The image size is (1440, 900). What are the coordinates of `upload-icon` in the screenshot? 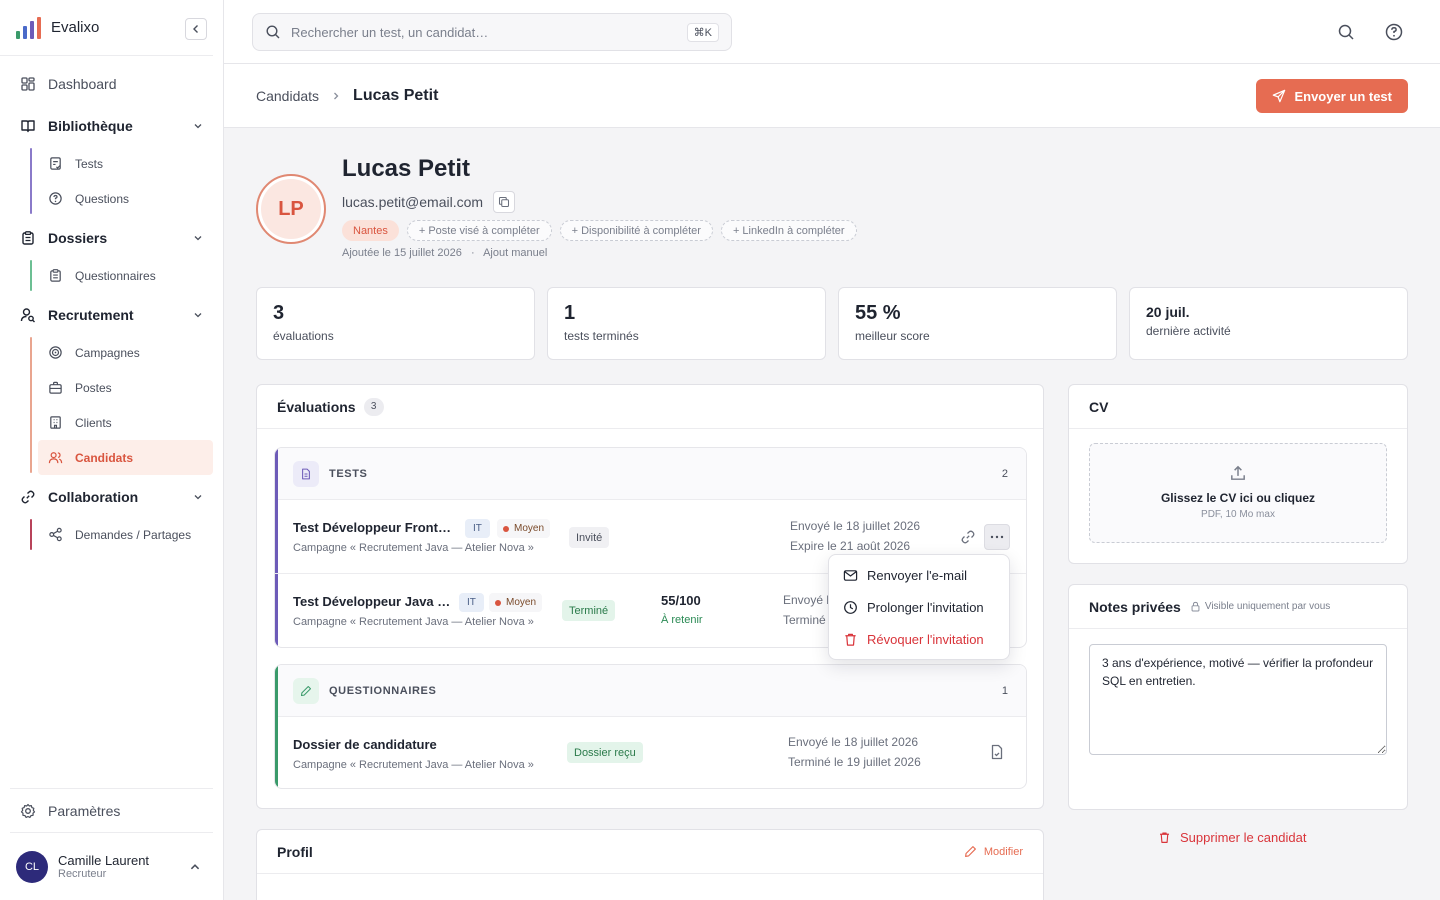 It's located at (1238, 472).